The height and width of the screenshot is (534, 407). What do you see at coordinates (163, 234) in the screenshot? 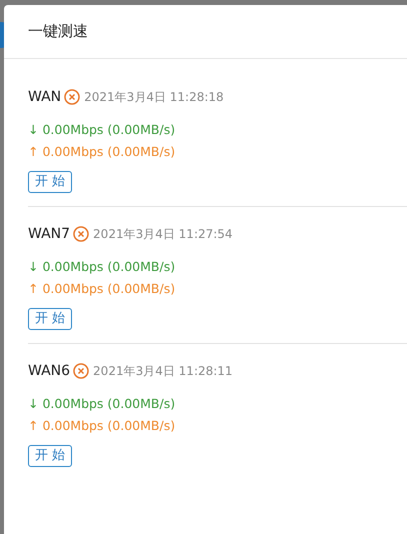
I see `timestamp: 2021年3月4日 11:27:54` at bounding box center [163, 234].